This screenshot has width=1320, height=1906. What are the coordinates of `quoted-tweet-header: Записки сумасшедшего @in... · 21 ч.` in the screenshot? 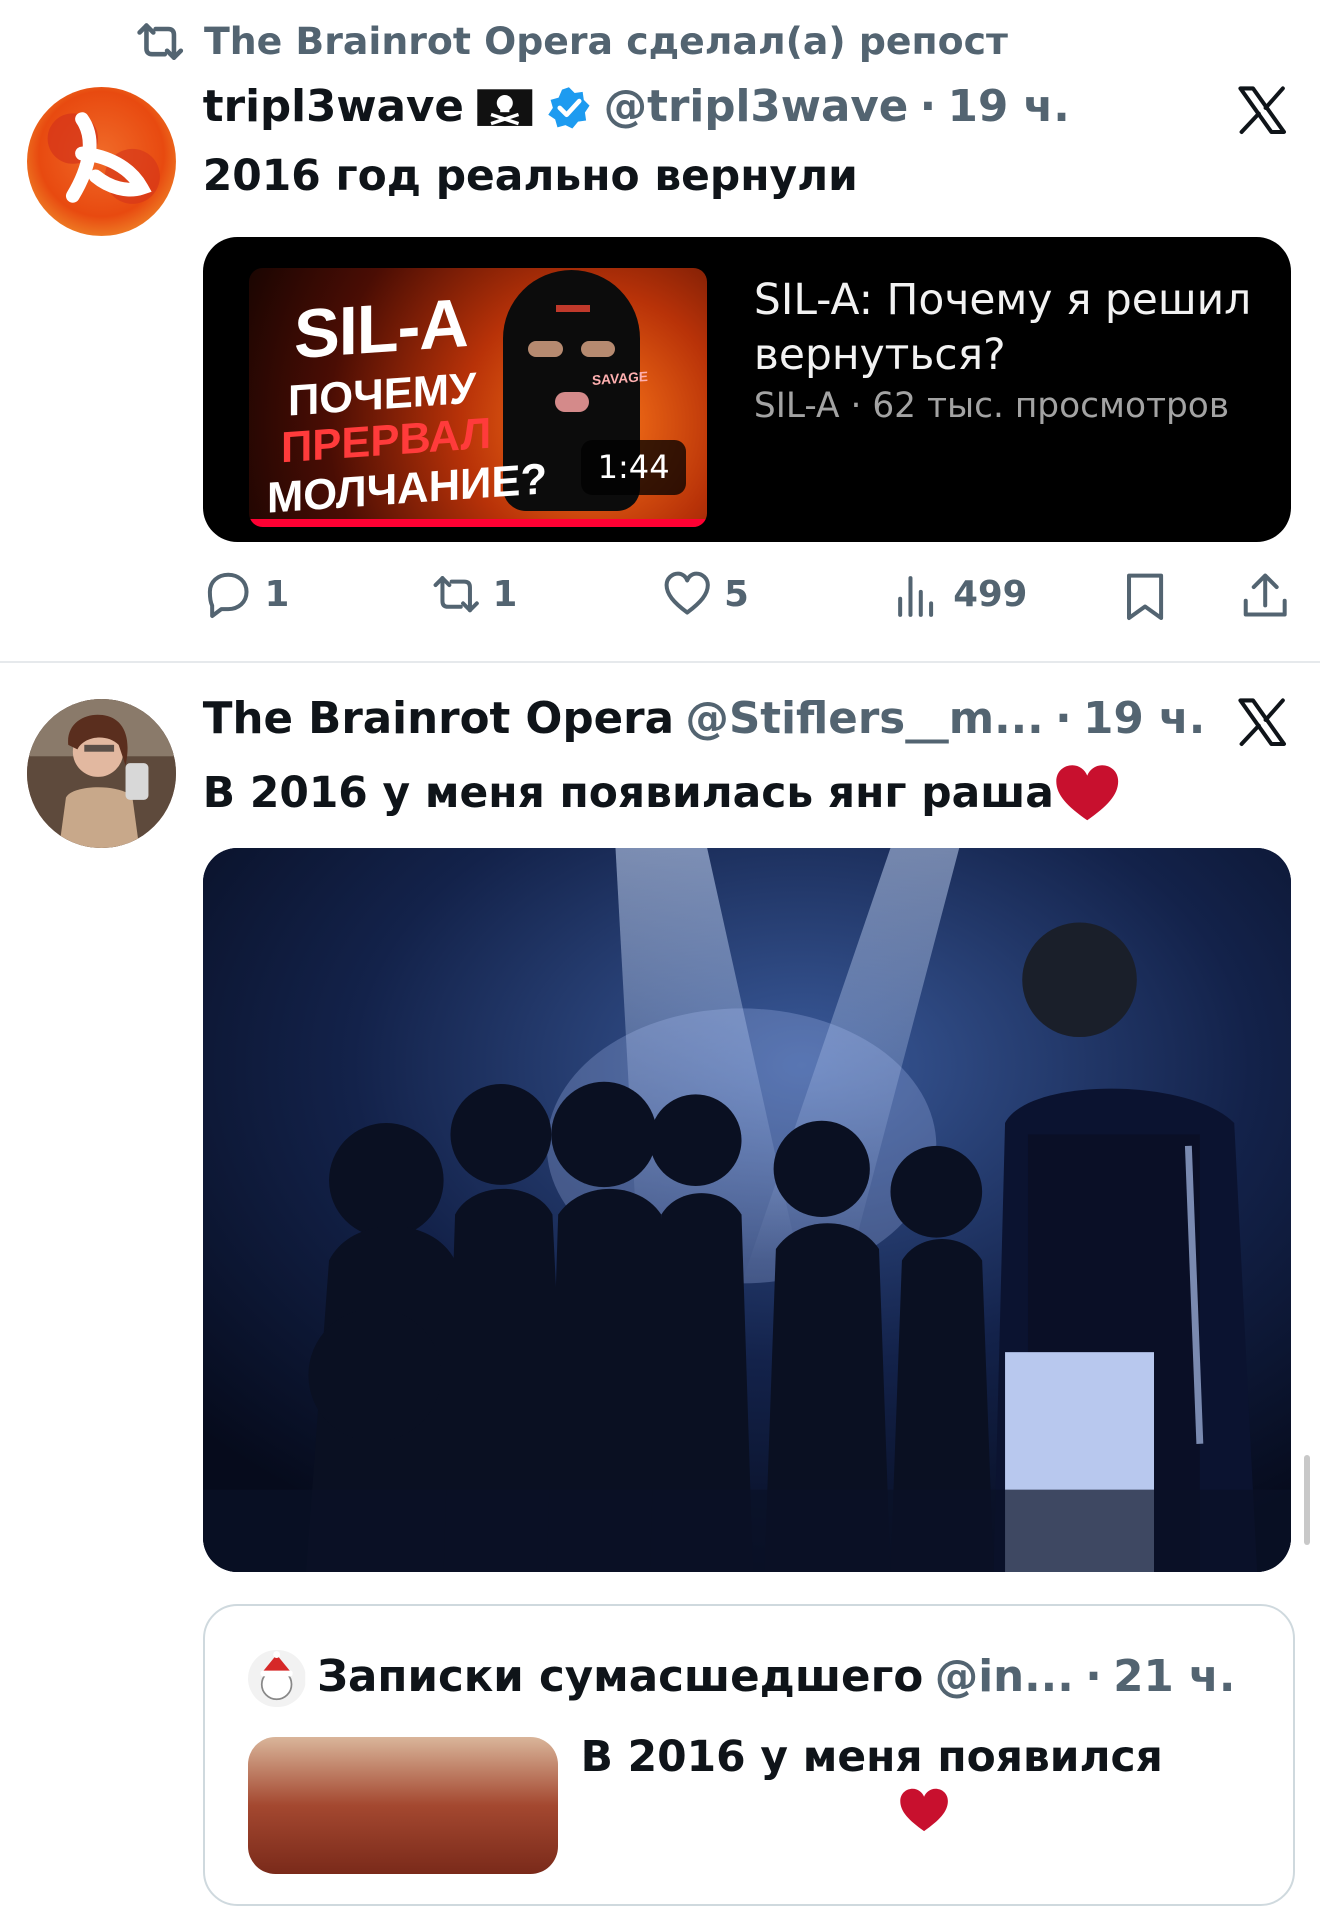 It's located at (776, 1677).